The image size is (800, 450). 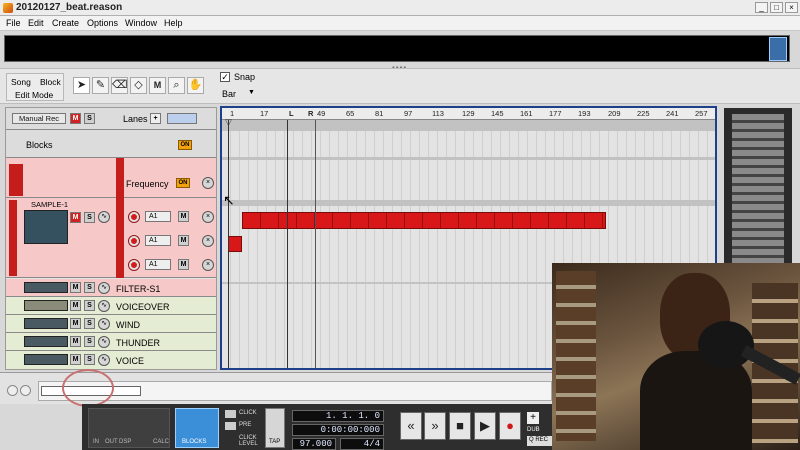 I want to click on blocks-on-button: ON, so click(x=185, y=145).